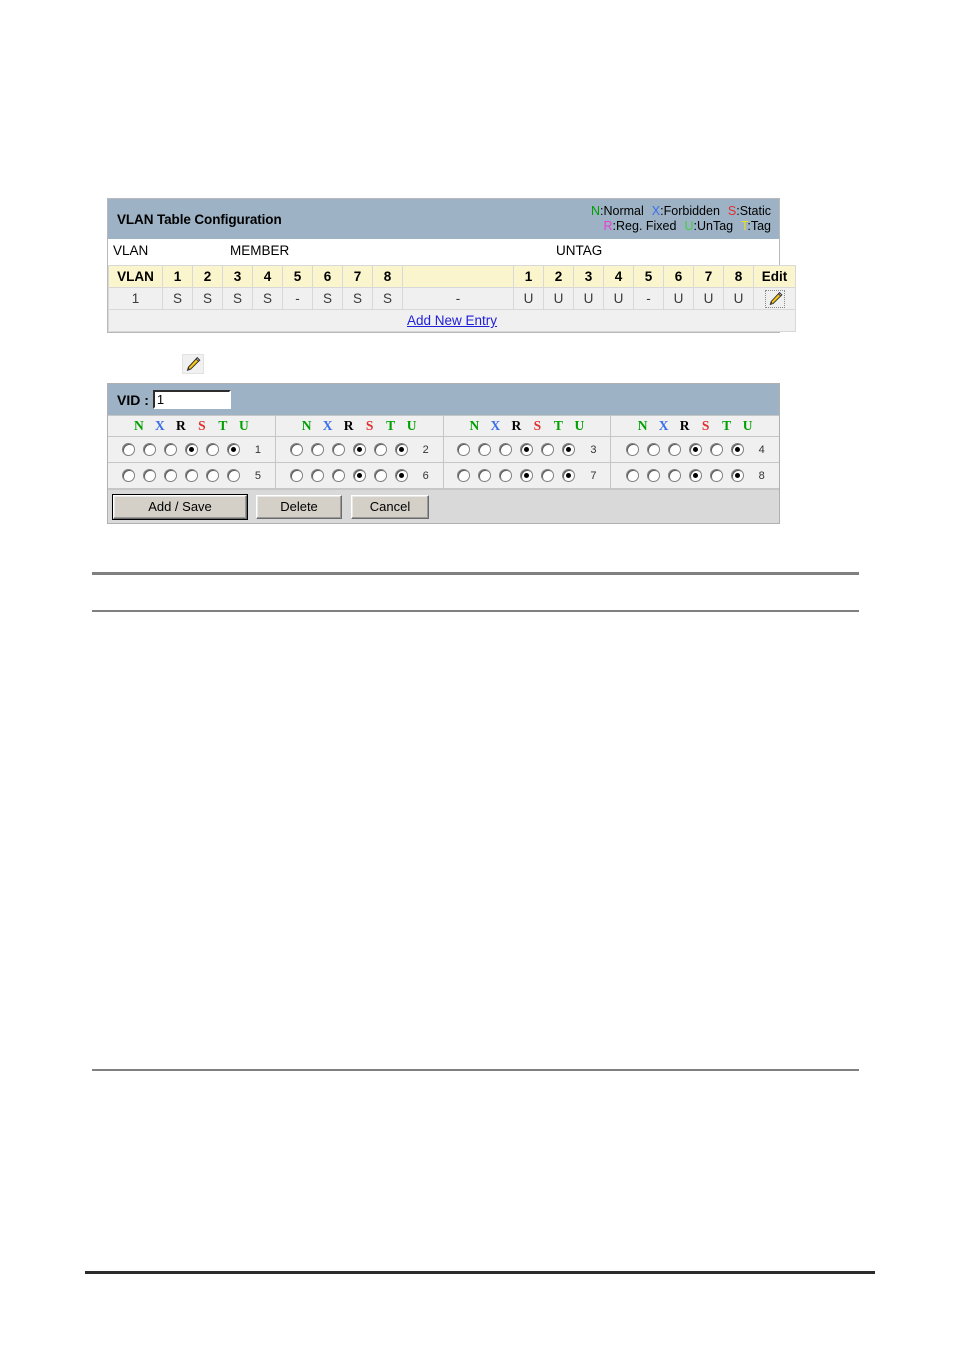 The width and height of the screenshot is (954, 1351). I want to click on header-untag-port-3: 3, so click(588, 276).